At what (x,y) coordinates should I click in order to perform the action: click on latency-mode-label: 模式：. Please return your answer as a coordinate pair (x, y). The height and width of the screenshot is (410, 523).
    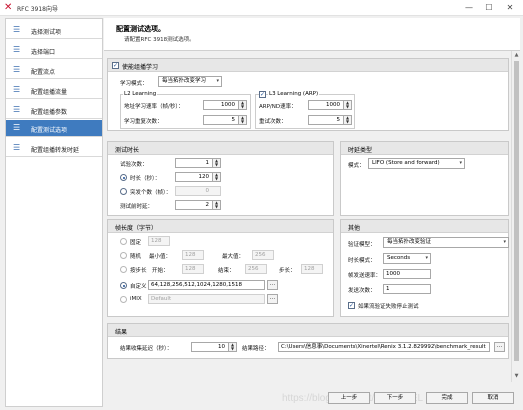
    Looking at the image, I should click on (356, 166).